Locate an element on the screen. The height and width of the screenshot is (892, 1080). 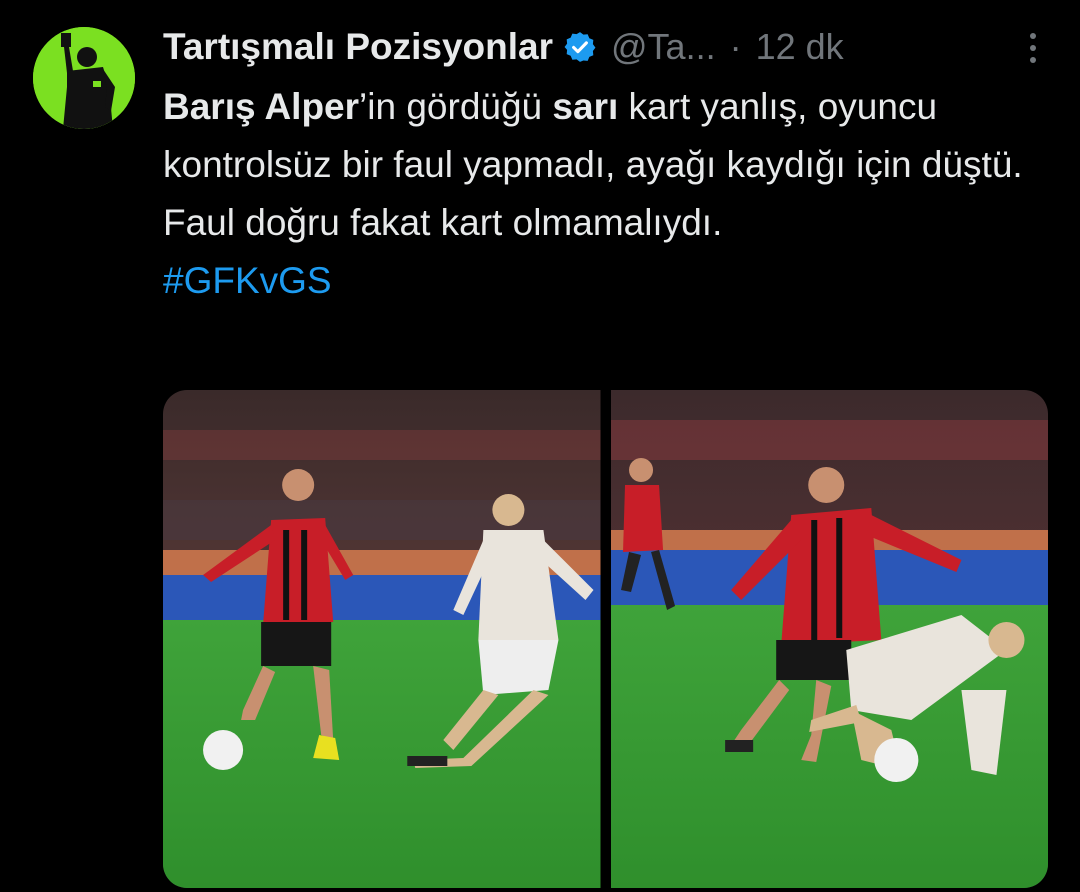
avatar is located at coordinates (84, 78).